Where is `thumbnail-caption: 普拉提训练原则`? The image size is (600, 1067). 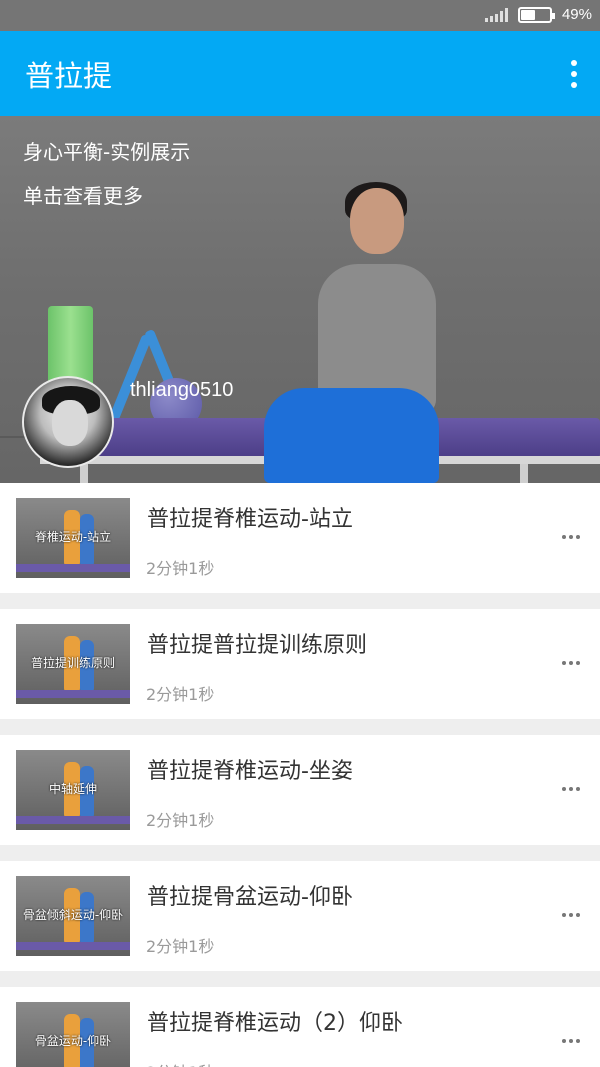 thumbnail-caption: 普拉提训练原则 is located at coordinates (72, 663).